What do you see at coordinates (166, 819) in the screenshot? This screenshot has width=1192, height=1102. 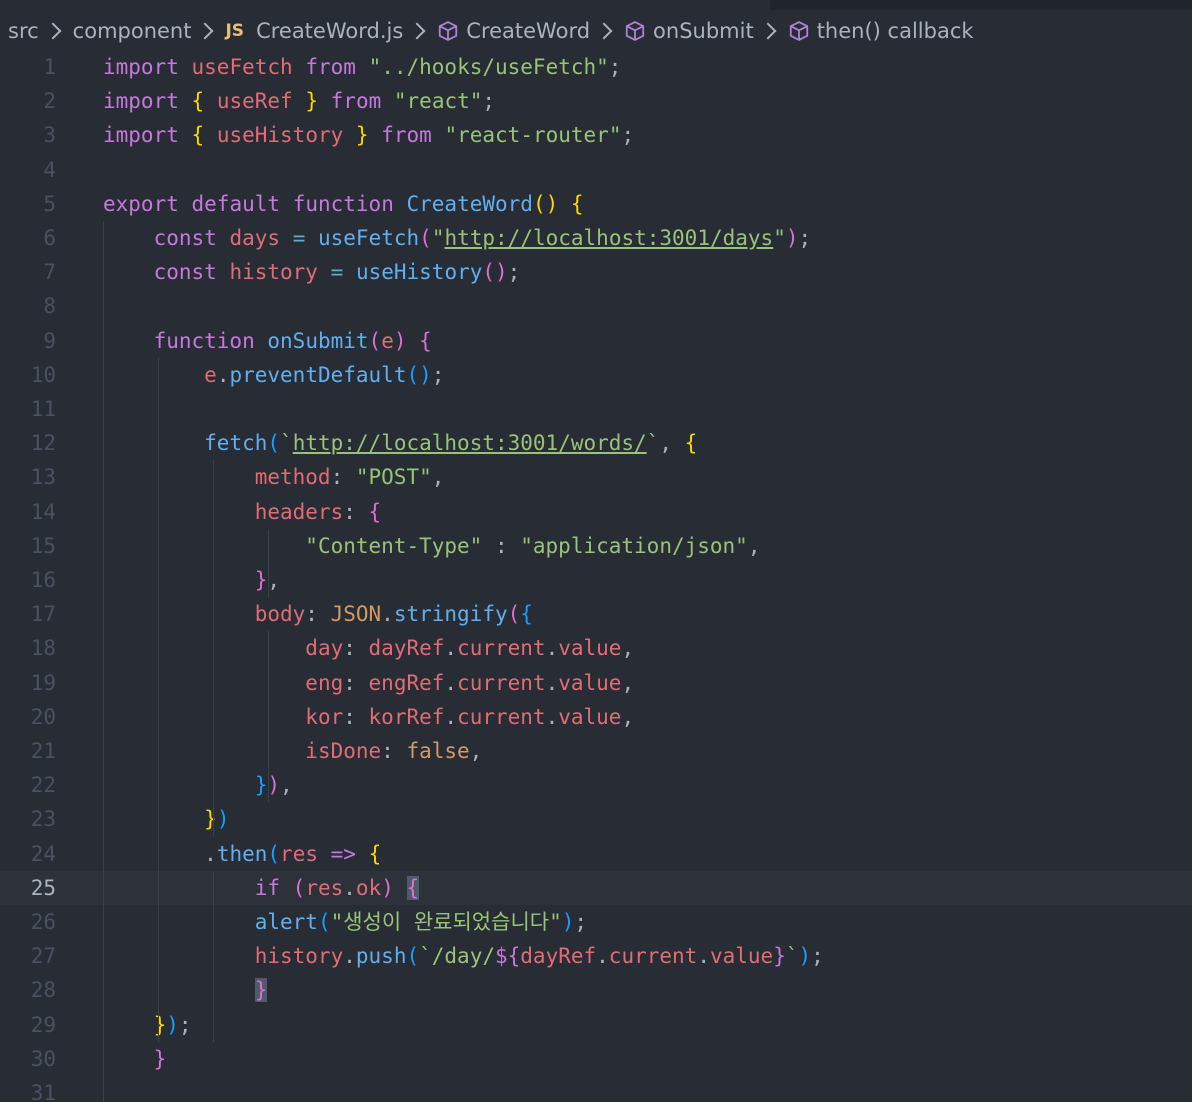 I see `code-text: })` at bounding box center [166, 819].